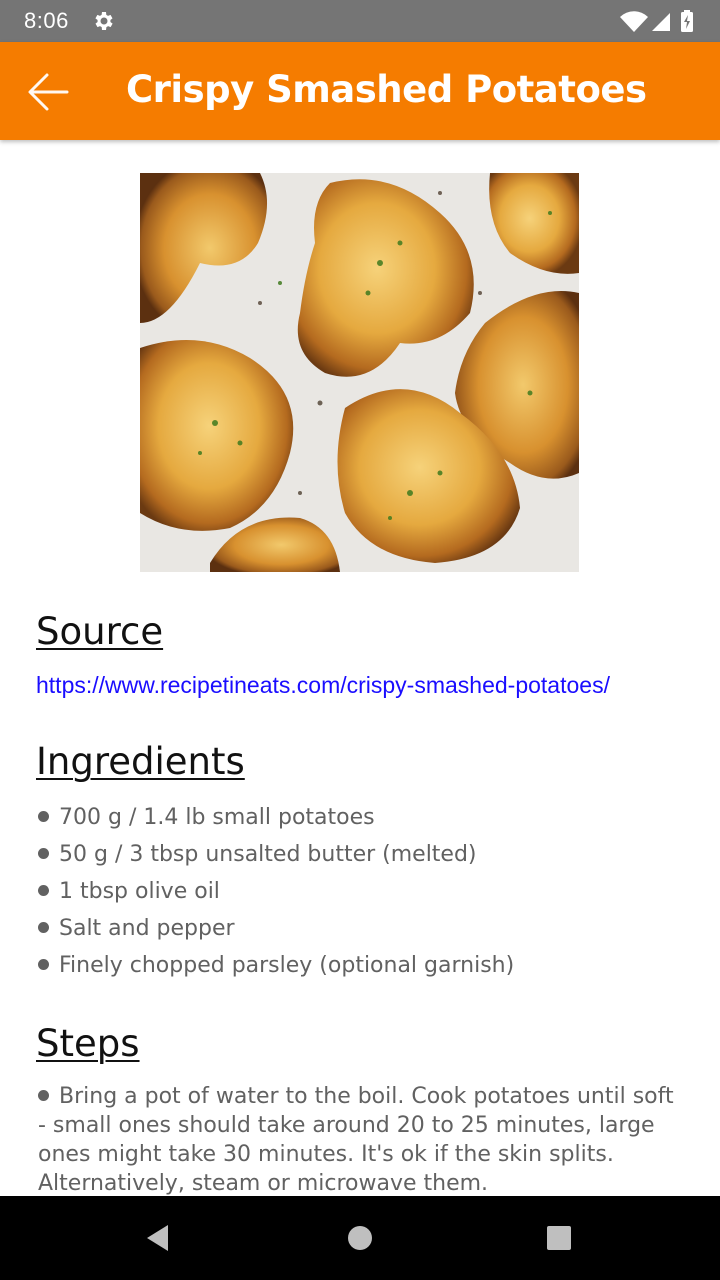  I want to click on recents-square-icon, so click(559, 1238).